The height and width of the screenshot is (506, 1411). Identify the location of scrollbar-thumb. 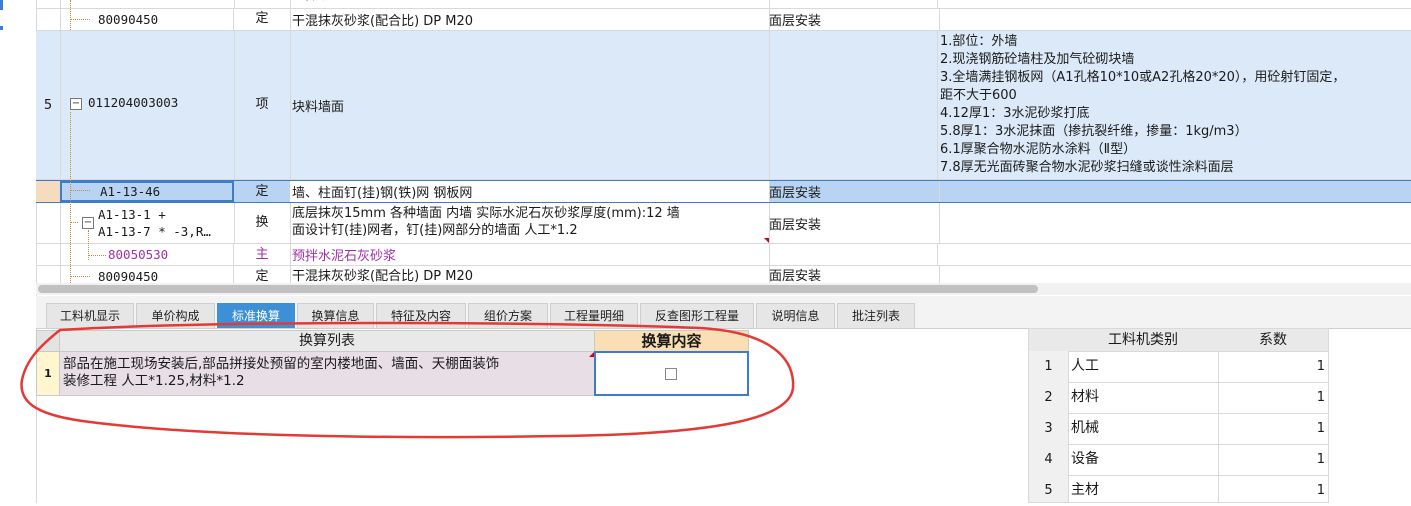
(538, 289).